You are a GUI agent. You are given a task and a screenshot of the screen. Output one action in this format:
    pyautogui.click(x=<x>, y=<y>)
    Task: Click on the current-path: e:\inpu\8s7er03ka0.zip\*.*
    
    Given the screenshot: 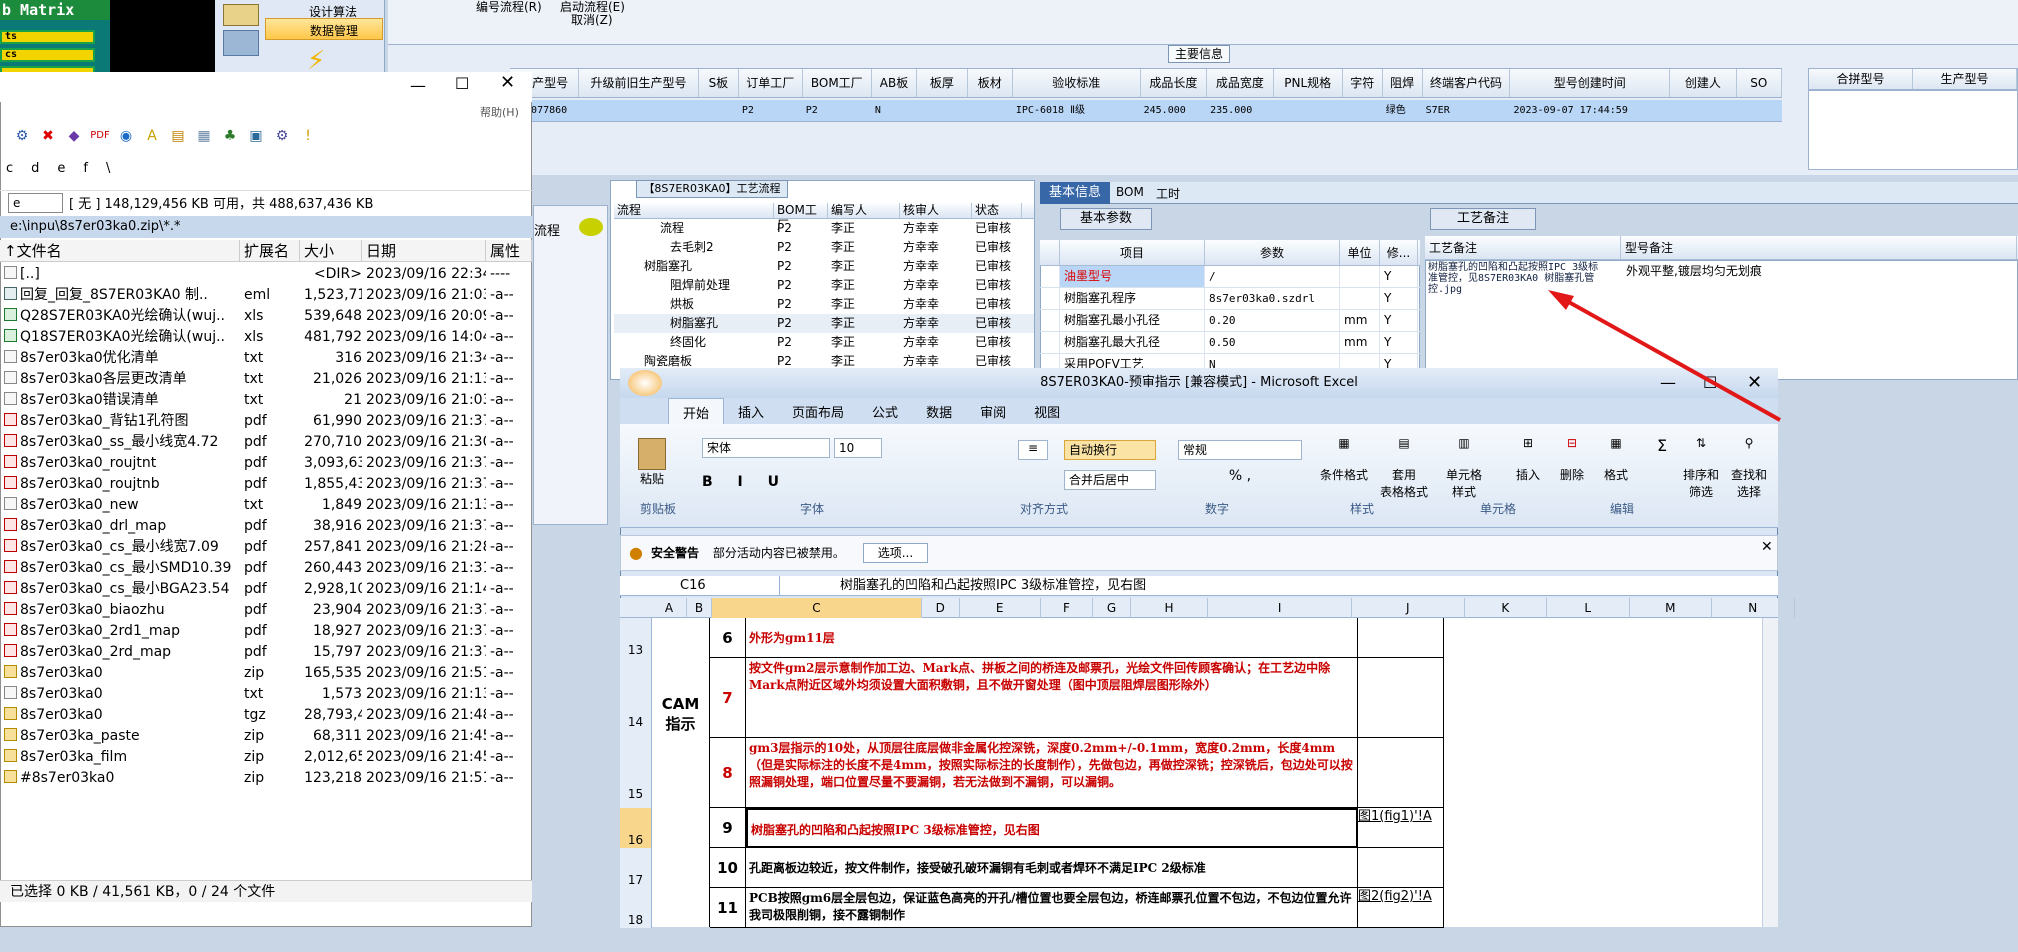 What is the action you would take?
    pyautogui.click(x=266, y=227)
    